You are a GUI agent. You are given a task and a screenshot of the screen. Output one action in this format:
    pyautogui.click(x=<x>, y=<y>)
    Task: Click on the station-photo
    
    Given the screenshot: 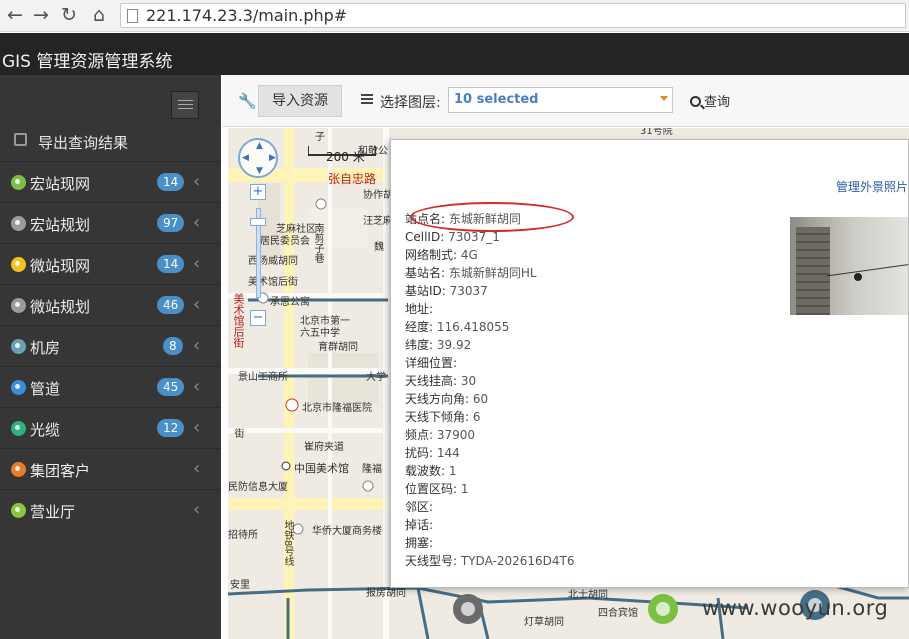 What is the action you would take?
    pyautogui.click(x=849, y=266)
    